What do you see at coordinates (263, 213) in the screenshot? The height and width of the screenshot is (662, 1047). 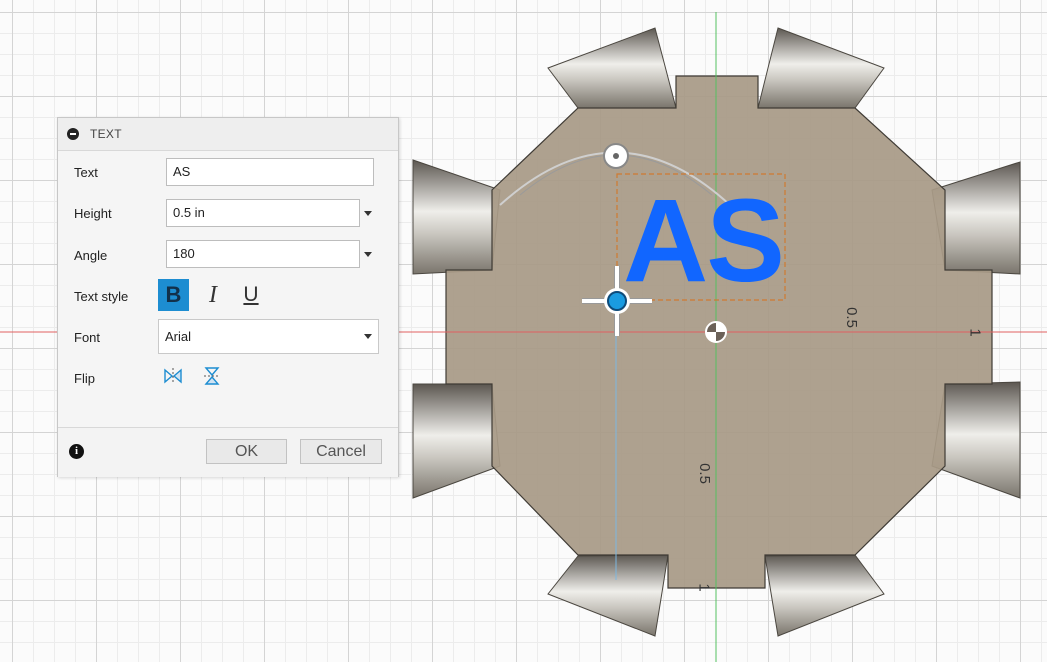 I see `height-input: 0.5 in` at bounding box center [263, 213].